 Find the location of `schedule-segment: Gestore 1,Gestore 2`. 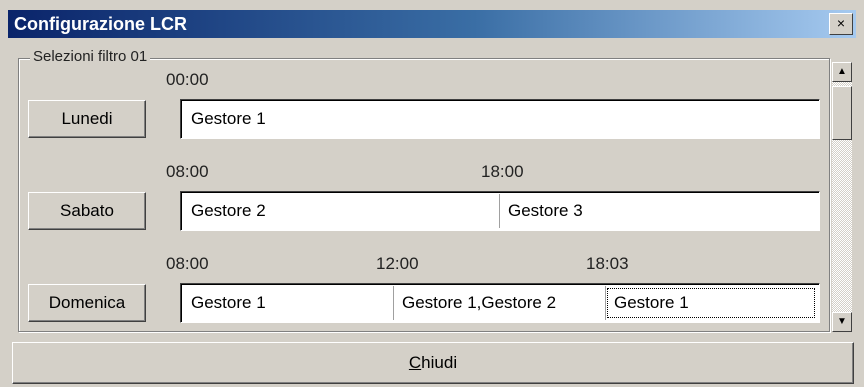

schedule-segment: Gestore 1,Gestore 2 is located at coordinates (499, 303).